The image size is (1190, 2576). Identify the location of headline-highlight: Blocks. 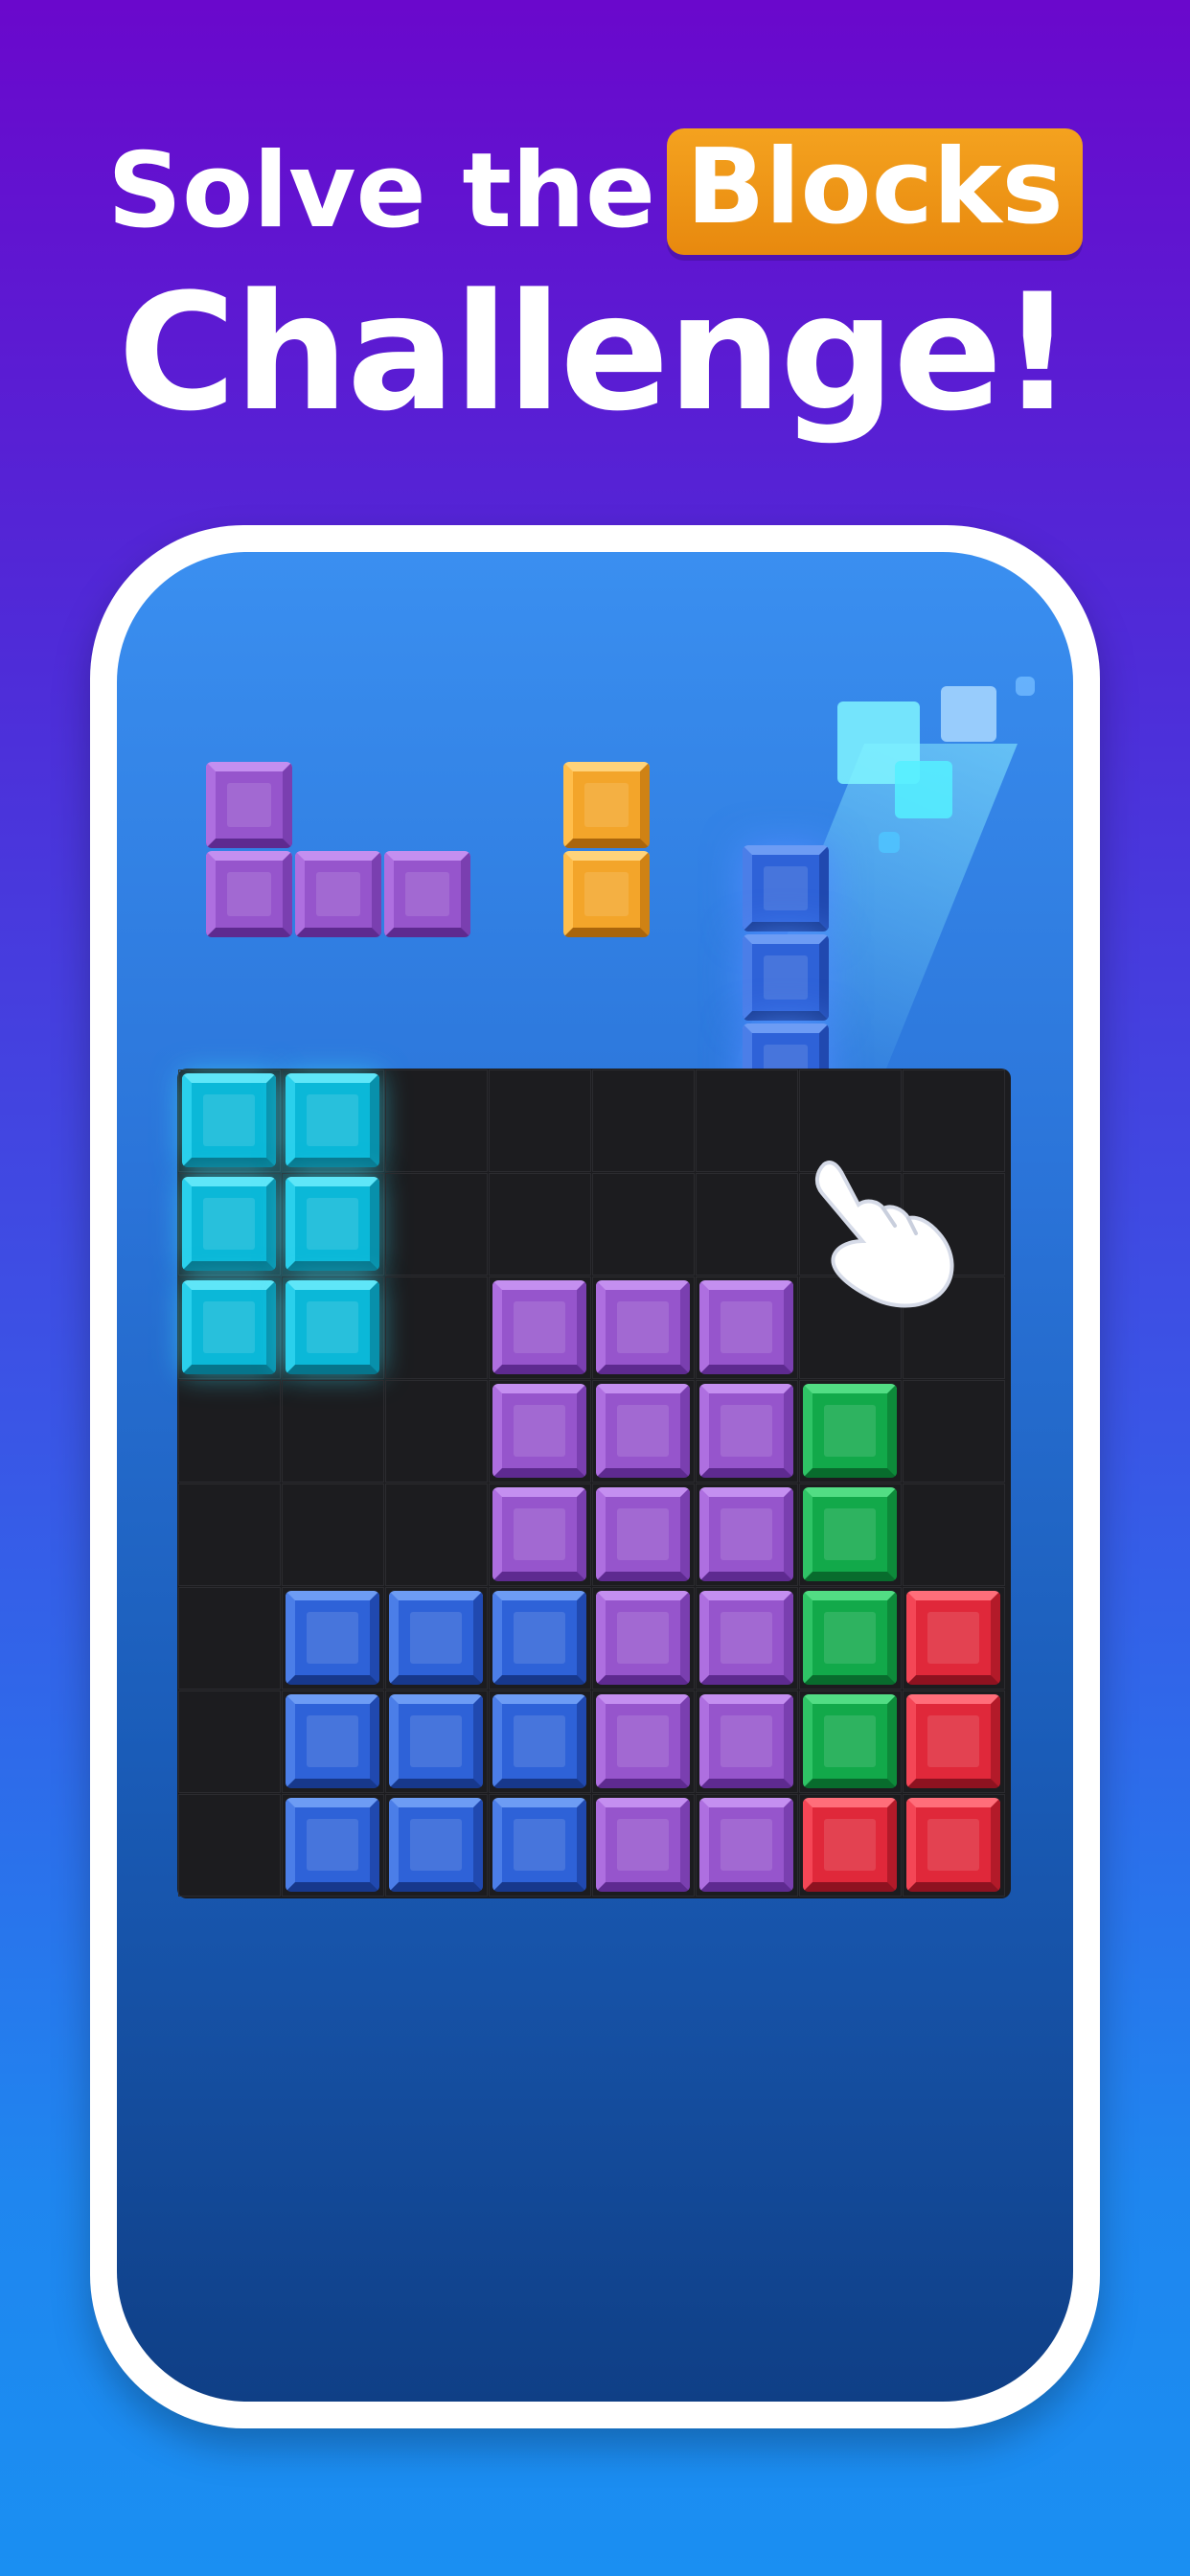
(875, 191).